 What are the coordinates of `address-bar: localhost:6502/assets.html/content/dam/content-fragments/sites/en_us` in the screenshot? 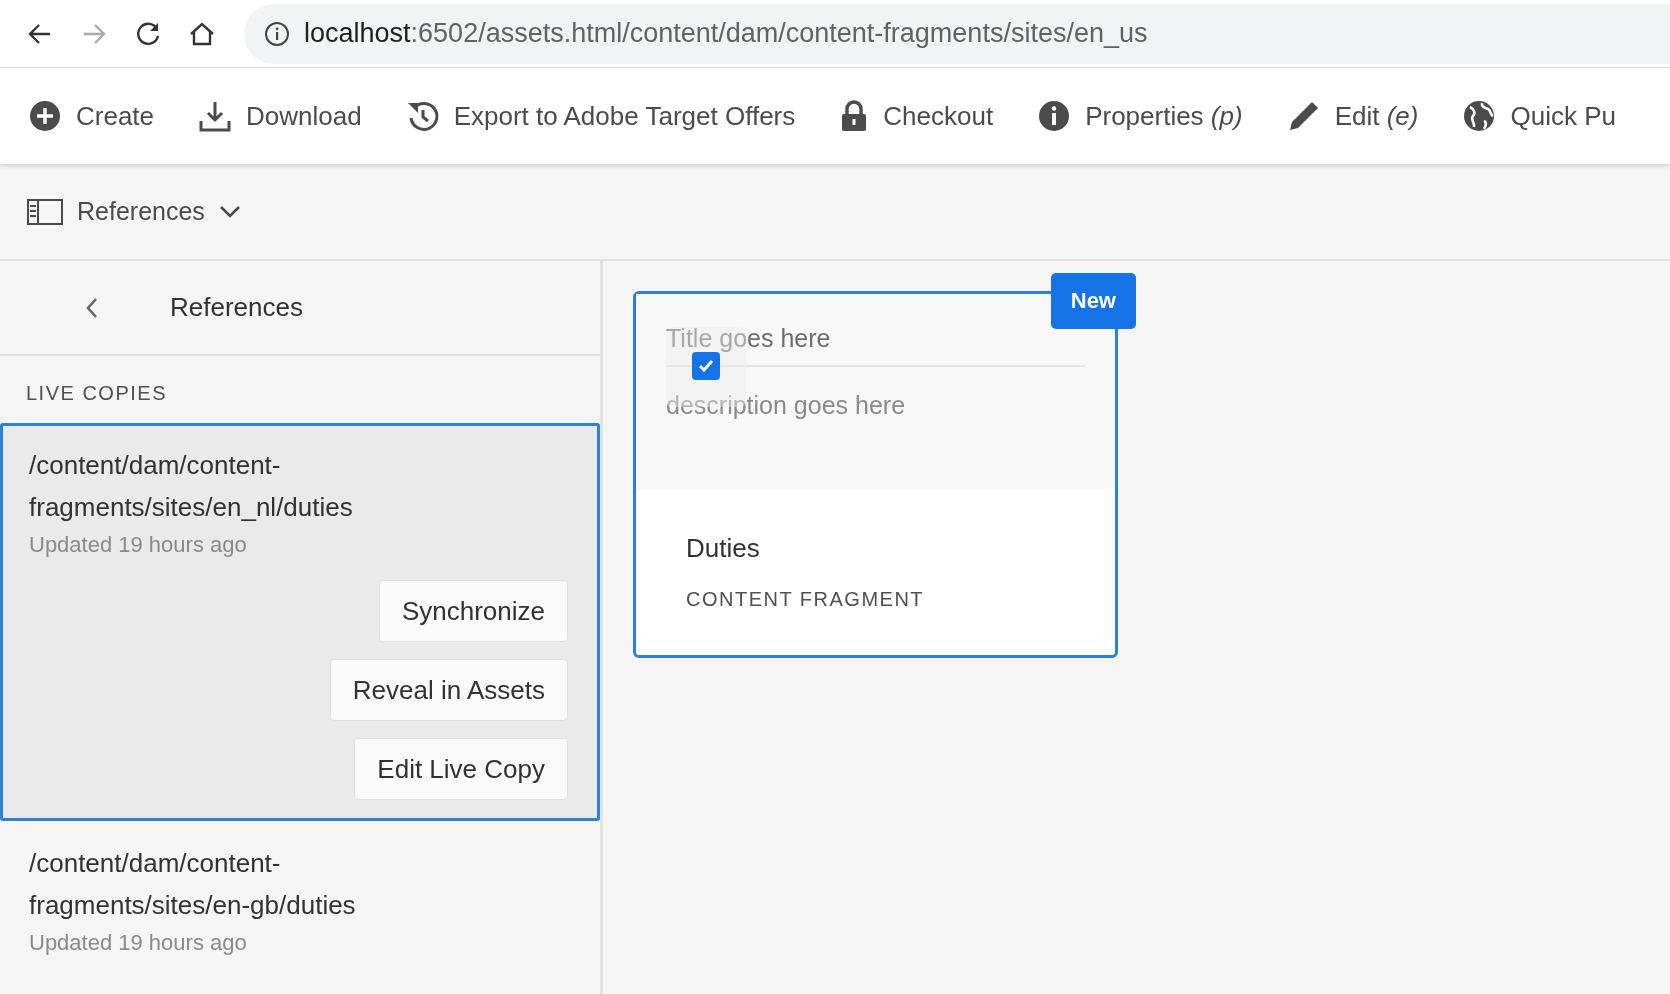 It's located at (957, 33).